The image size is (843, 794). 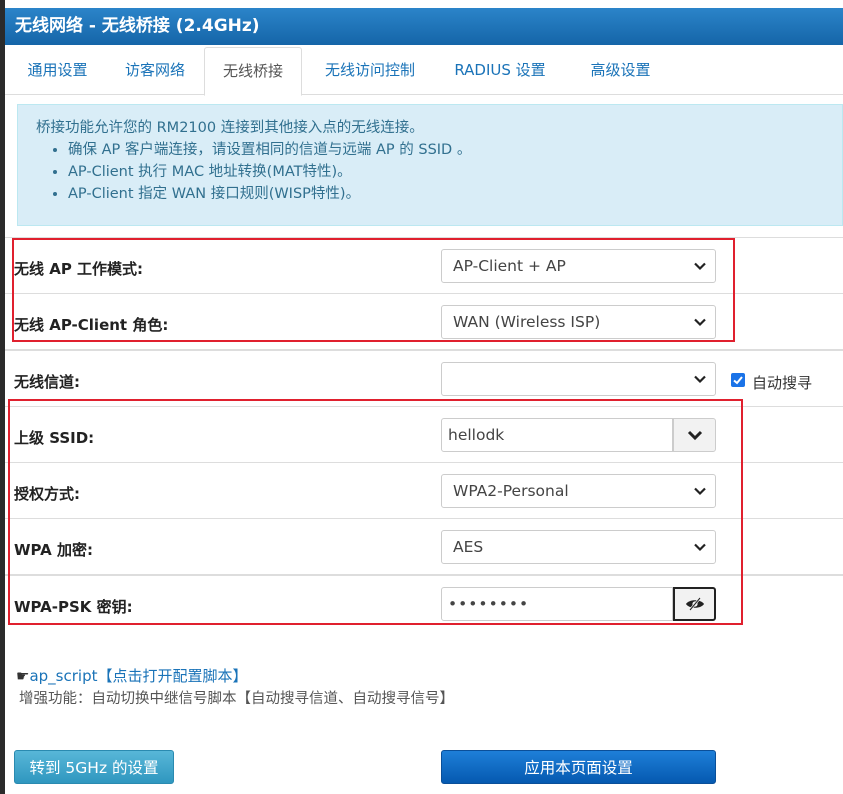 What do you see at coordinates (47, 382) in the screenshot?
I see `channel-label: 无线信道:` at bounding box center [47, 382].